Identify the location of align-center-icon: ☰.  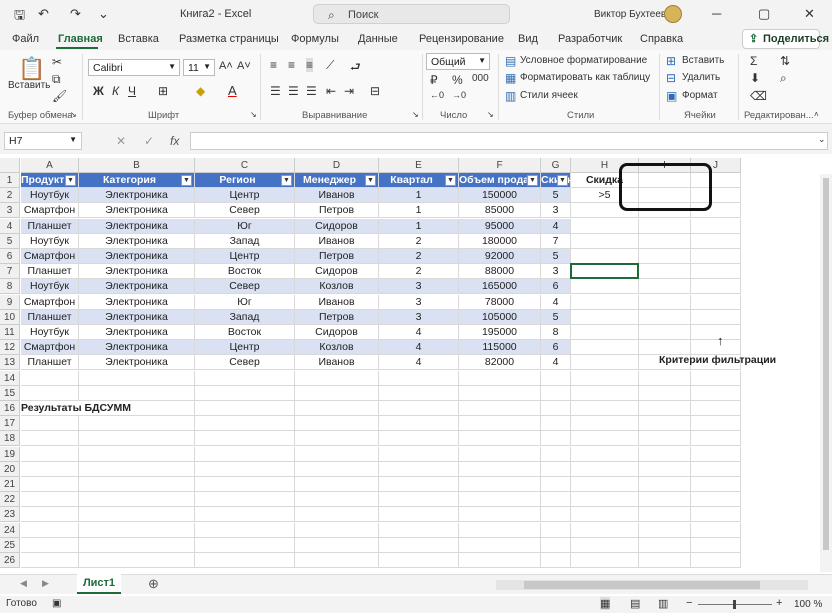
(293, 91).